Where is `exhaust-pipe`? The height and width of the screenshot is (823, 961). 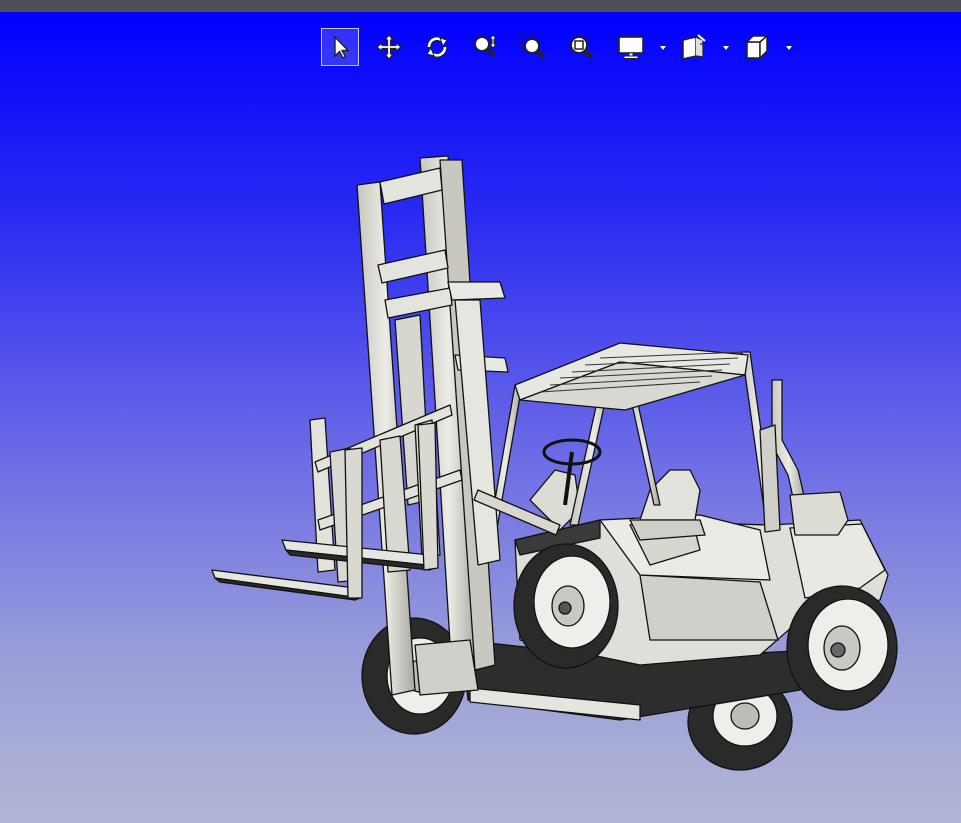 exhaust-pipe is located at coordinates (804, 457).